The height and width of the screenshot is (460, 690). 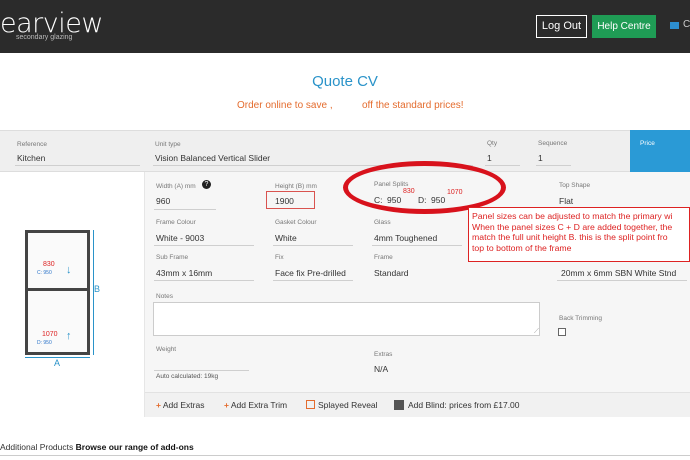 I want to click on fix-label: Fix, so click(x=279, y=257).